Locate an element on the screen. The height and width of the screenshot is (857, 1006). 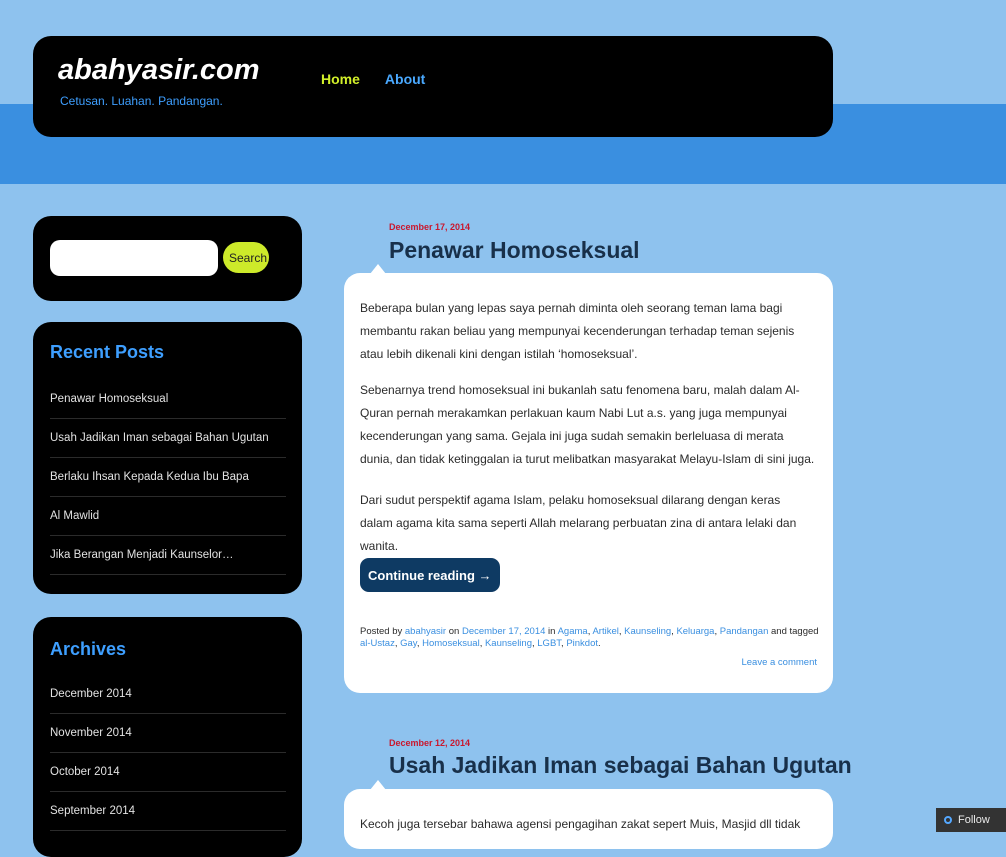
recent-post-link: Berlaku Ihsan Kepada Kedua Ibu Bapa is located at coordinates (168, 477).